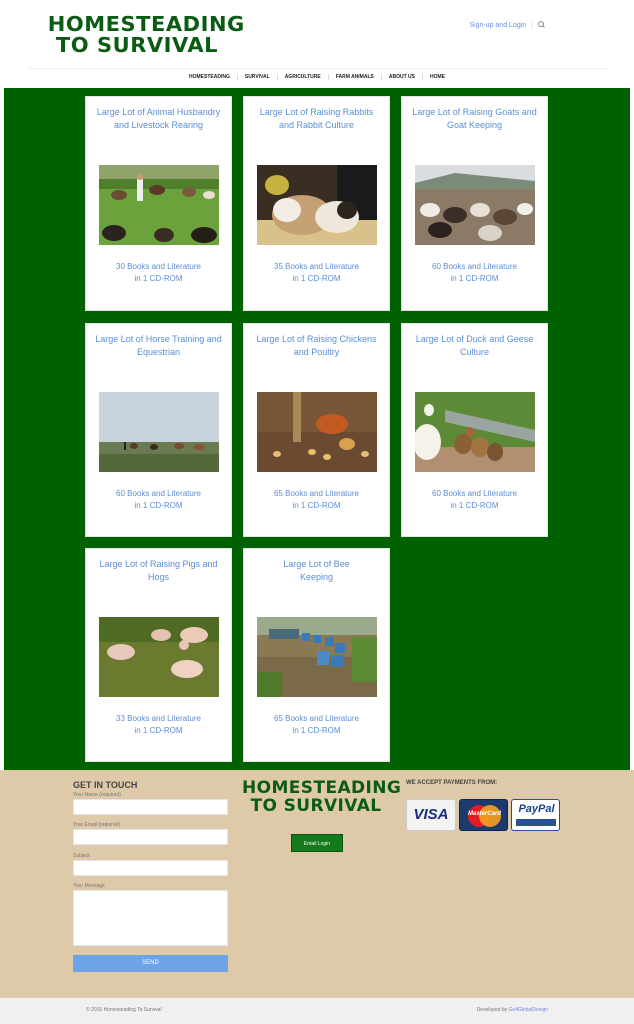  Describe the element at coordinates (105, 785) in the screenshot. I see `contact-heading: GET IN TOUCH` at that location.